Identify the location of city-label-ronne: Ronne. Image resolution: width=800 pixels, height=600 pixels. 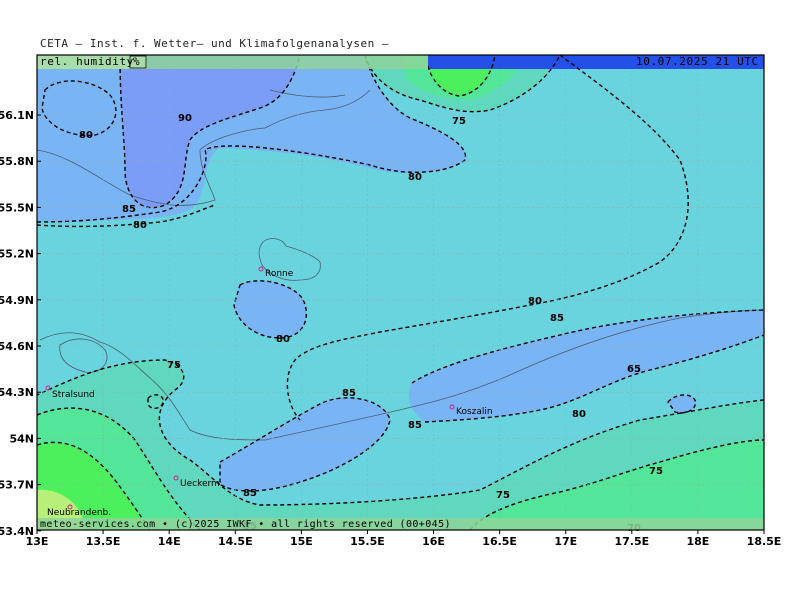
(279, 274).